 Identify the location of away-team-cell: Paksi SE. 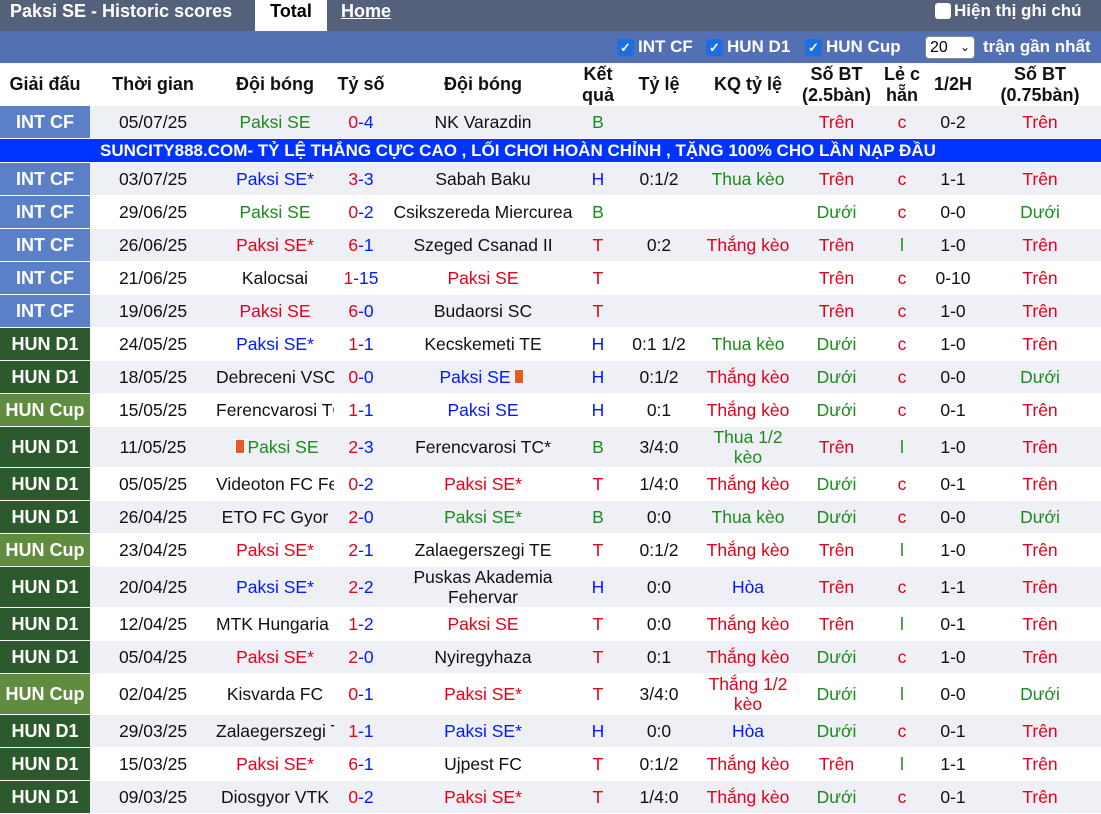
(483, 624).